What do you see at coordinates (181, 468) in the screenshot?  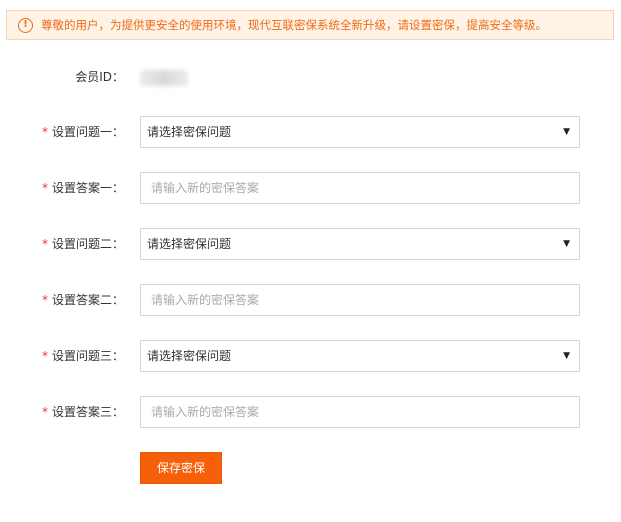 I see `save-security-button: 保存密保` at bounding box center [181, 468].